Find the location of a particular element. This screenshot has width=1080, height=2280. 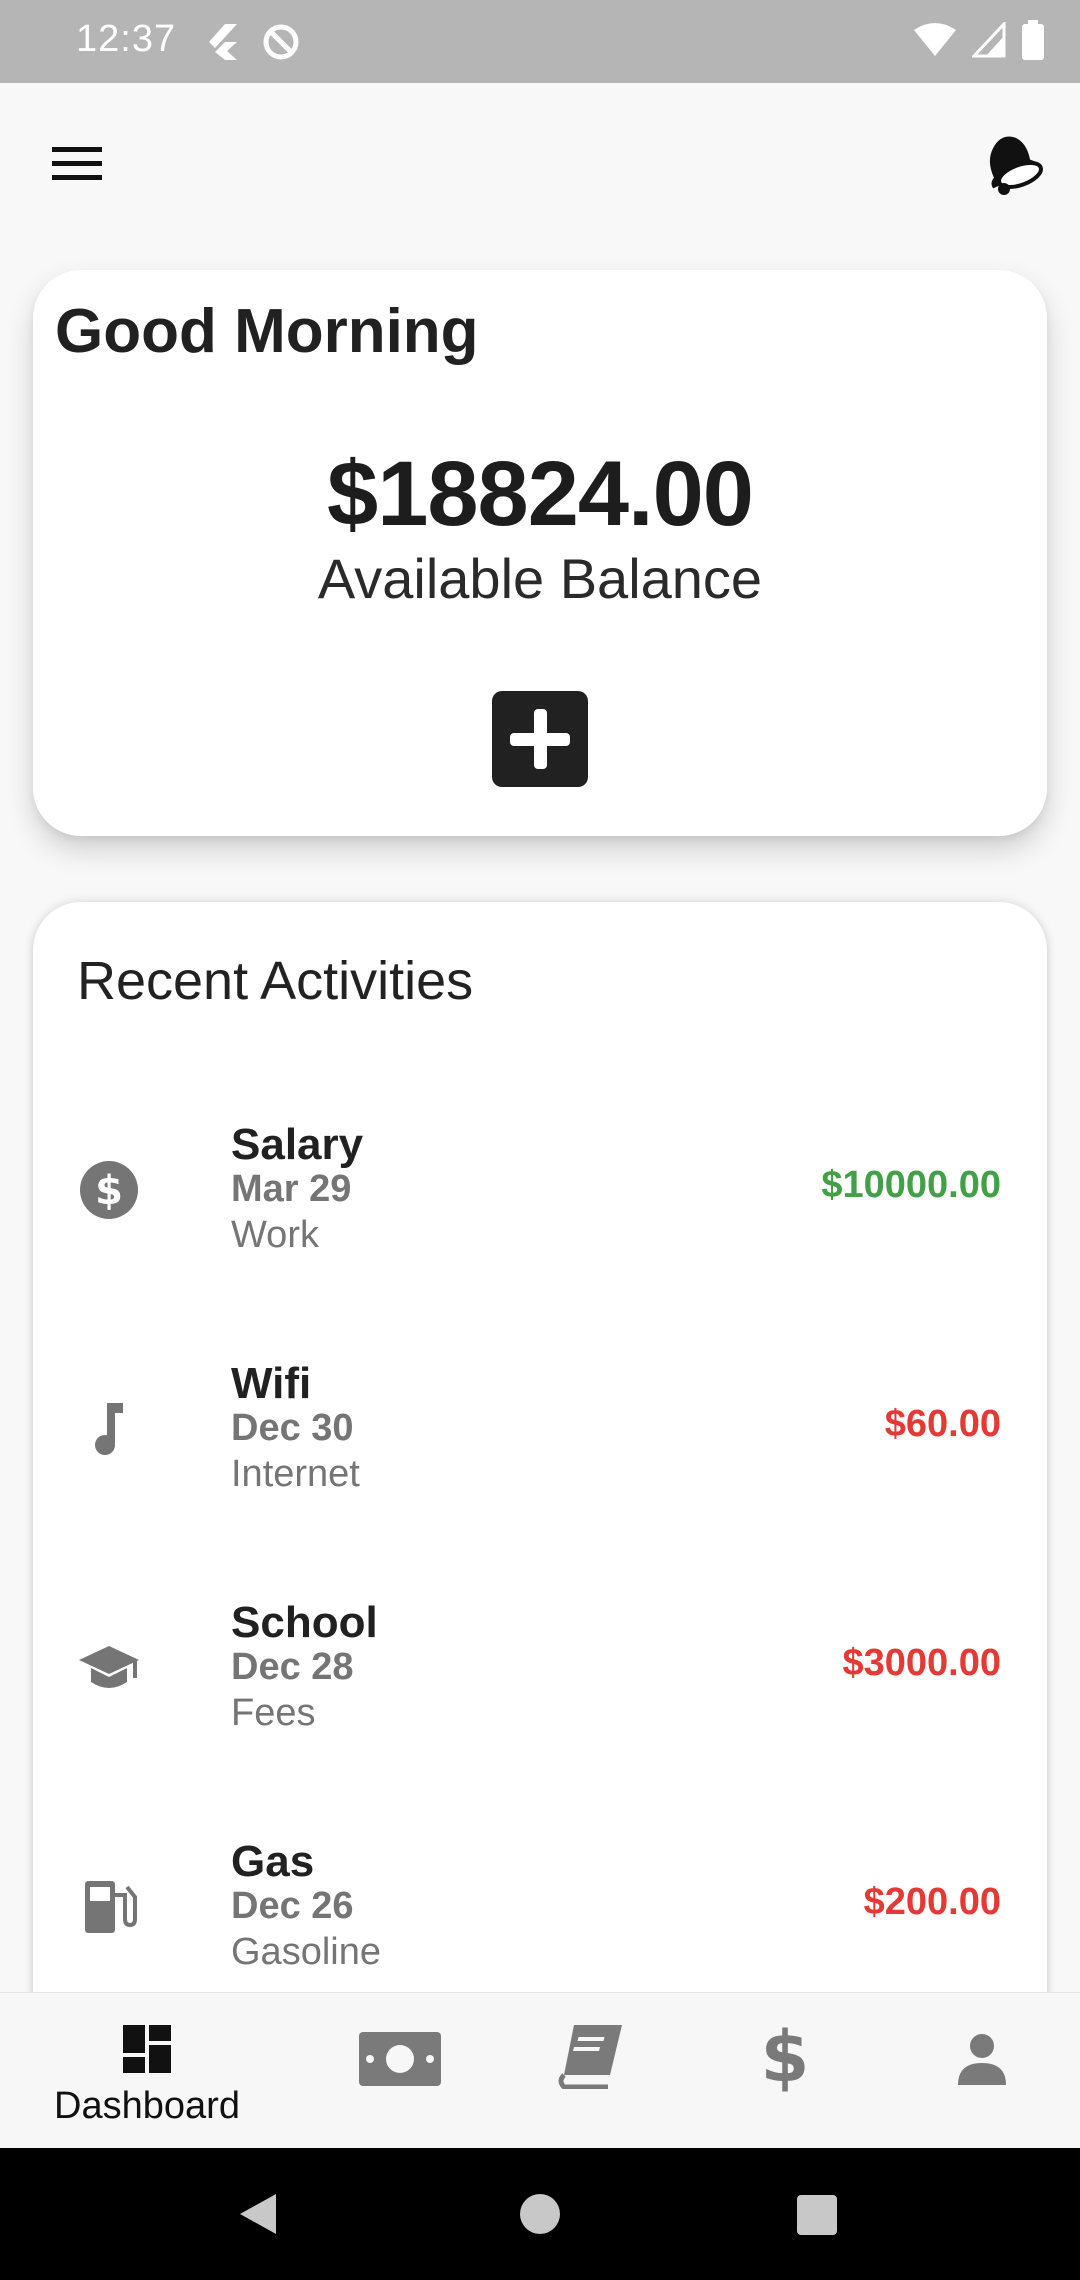

flutter-icon is located at coordinates (223, 42).